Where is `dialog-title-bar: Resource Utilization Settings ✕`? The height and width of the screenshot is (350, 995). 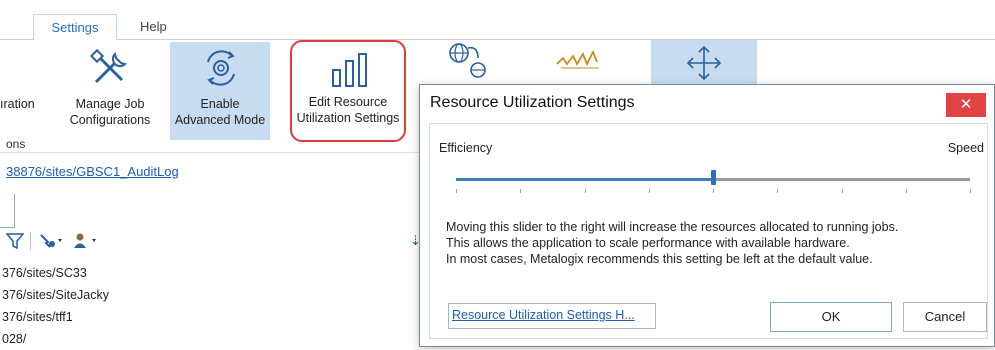
dialog-title-bar: Resource Utilization Settings ✕ is located at coordinates (707, 104).